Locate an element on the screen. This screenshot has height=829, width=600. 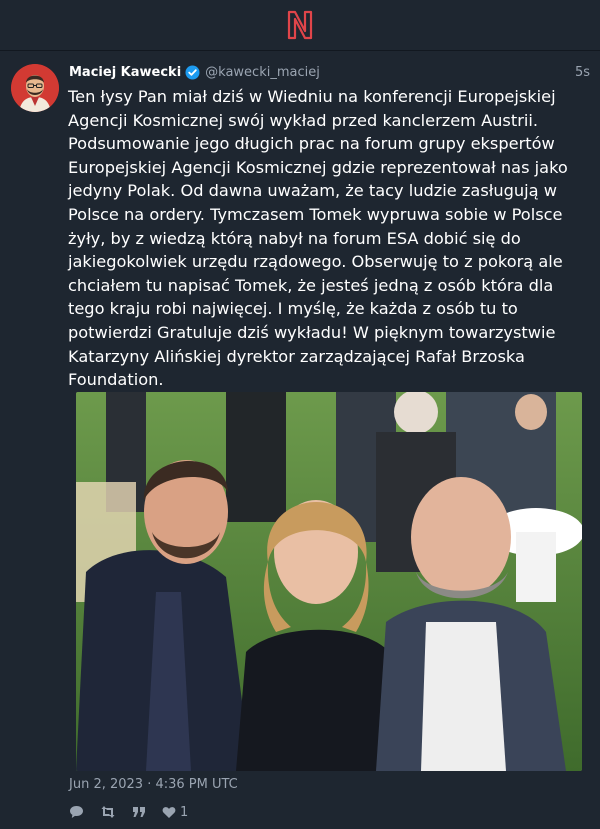
tweet-stats: 1 is located at coordinates (128, 812).